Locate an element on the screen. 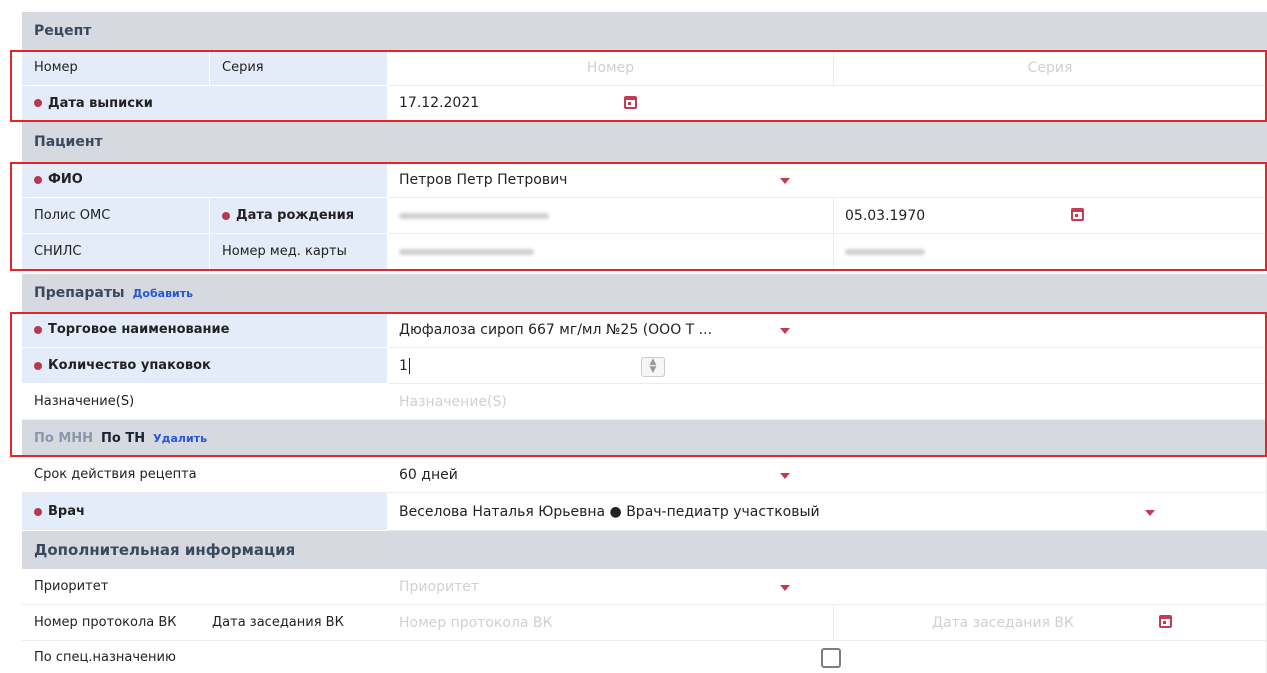  drug-tabs-row: По МНН По ТН Удалить is located at coordinates (120, 438).